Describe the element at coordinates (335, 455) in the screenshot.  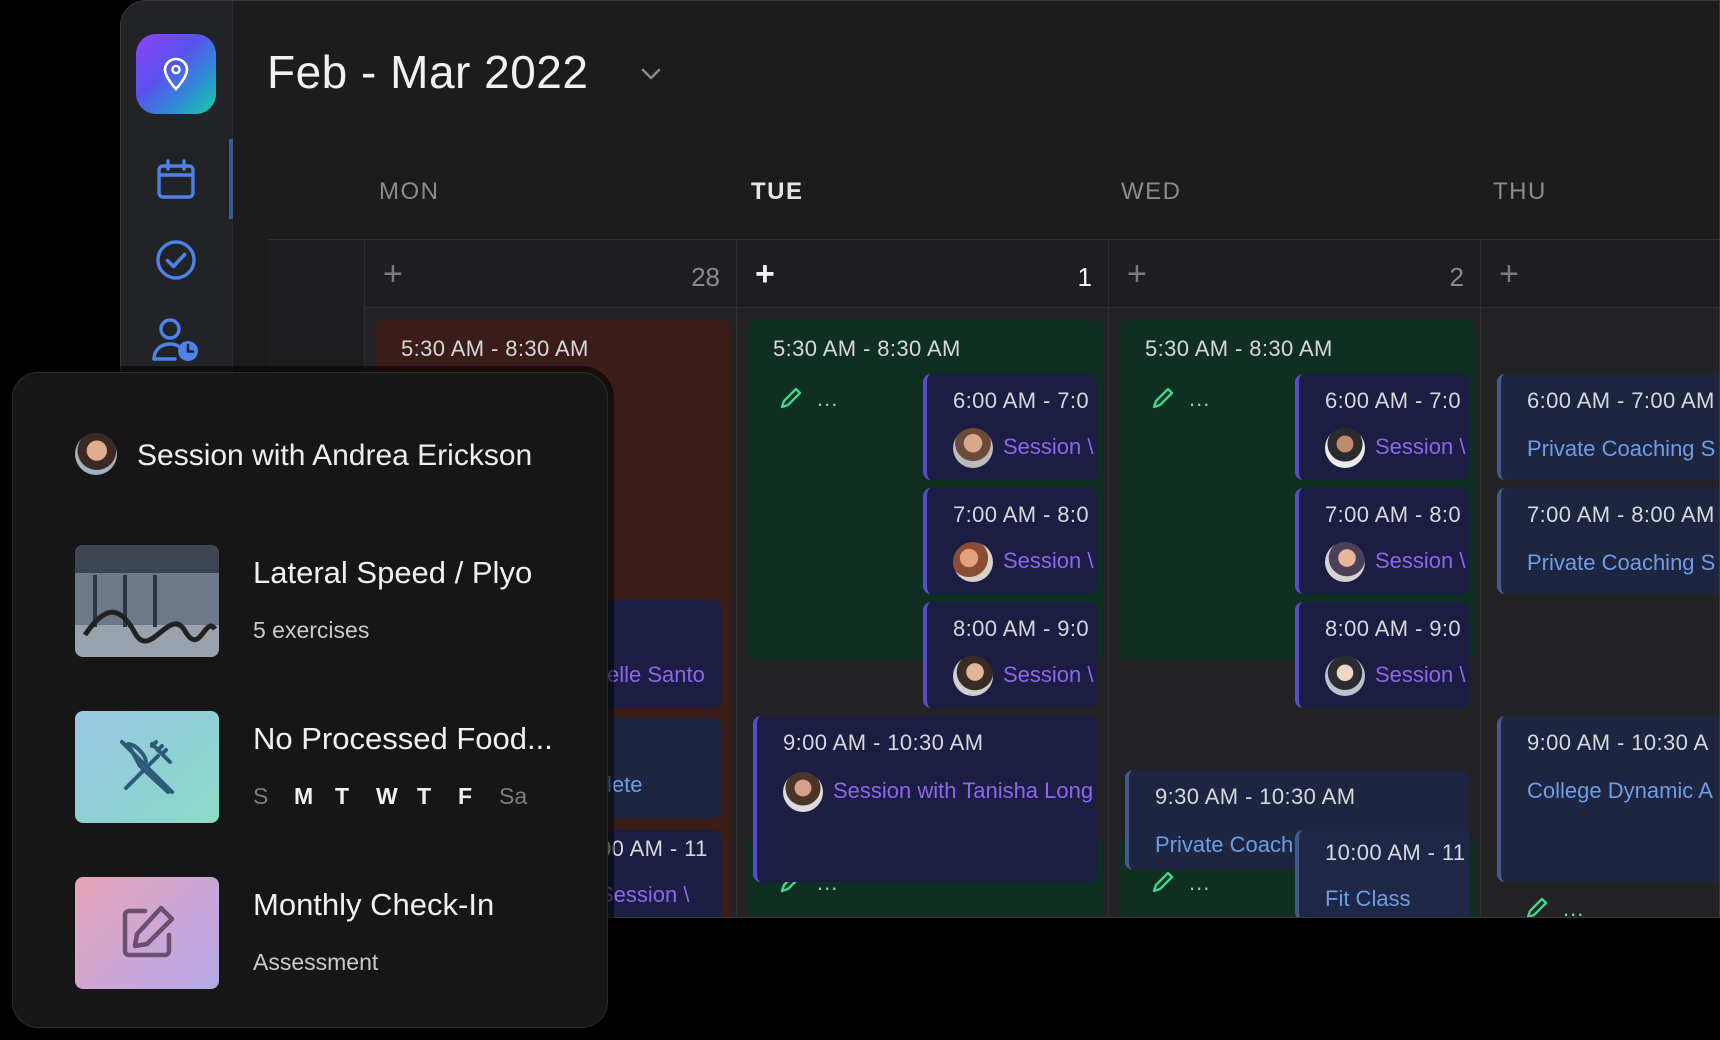
I see `session-title: Session with Andrea Erickson` at that location.